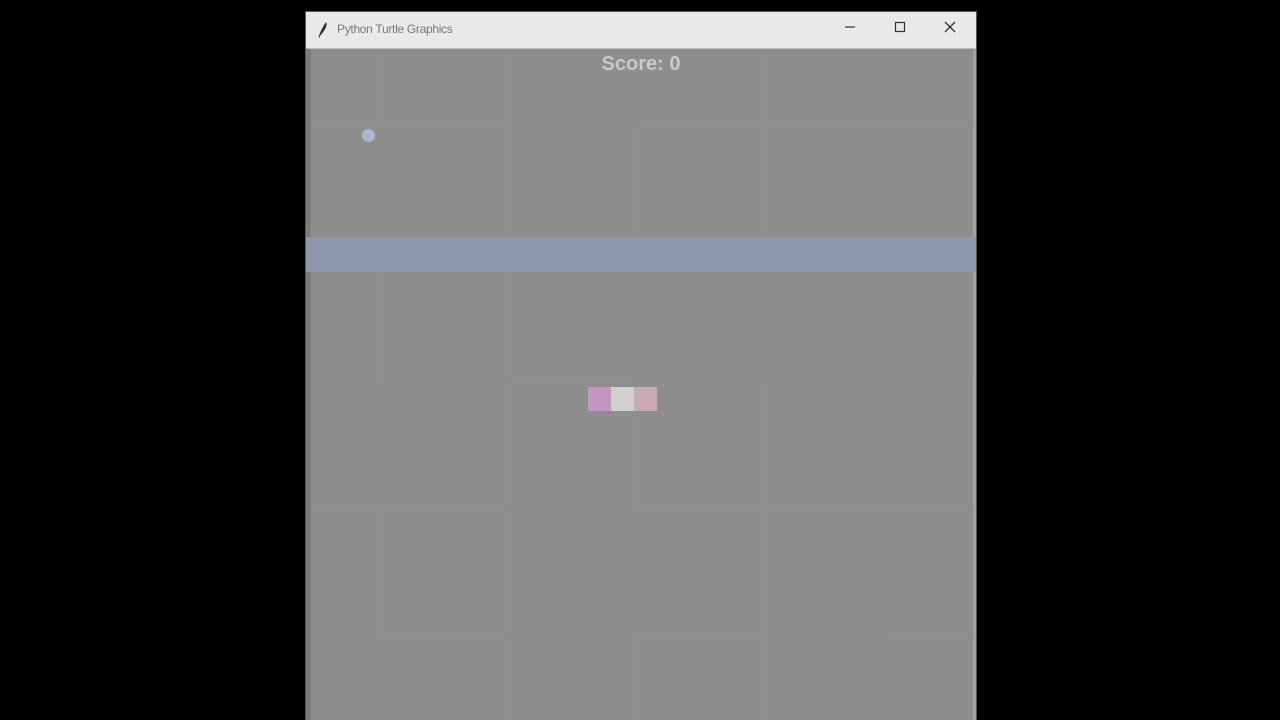 The width and height of the screenshot is (1280, 720). I want to click on maximize-button, so click(900, 29).